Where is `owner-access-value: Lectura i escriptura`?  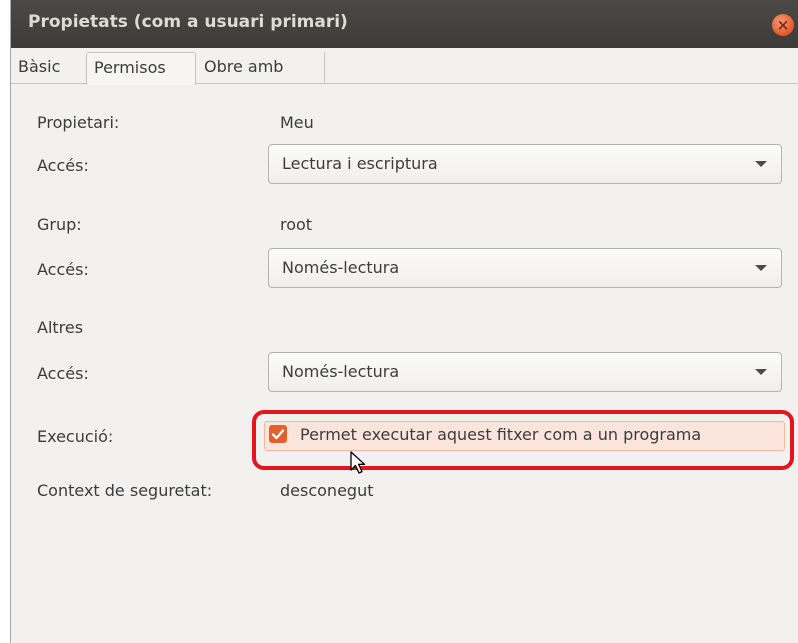
owner-access-value: Lectura i escriptura is located at coordinates (360, 163).